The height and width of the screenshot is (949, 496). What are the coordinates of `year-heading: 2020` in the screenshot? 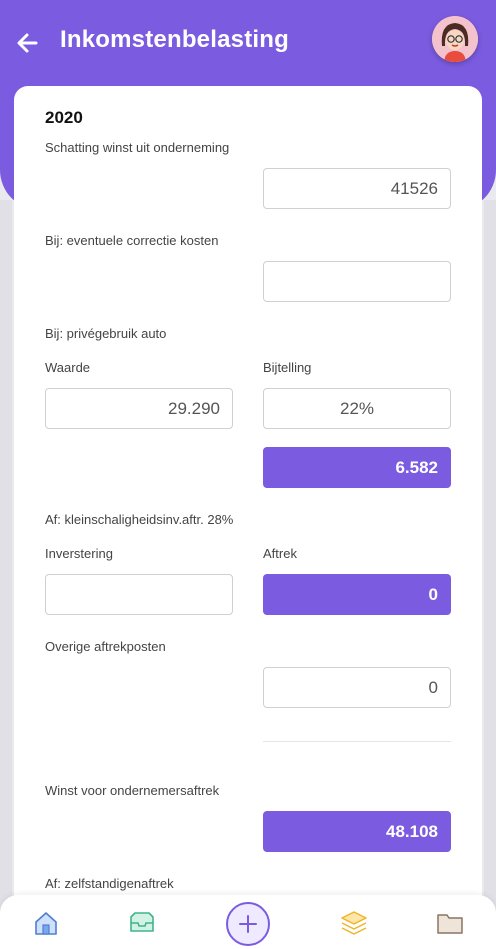 It's located at (64, 117).